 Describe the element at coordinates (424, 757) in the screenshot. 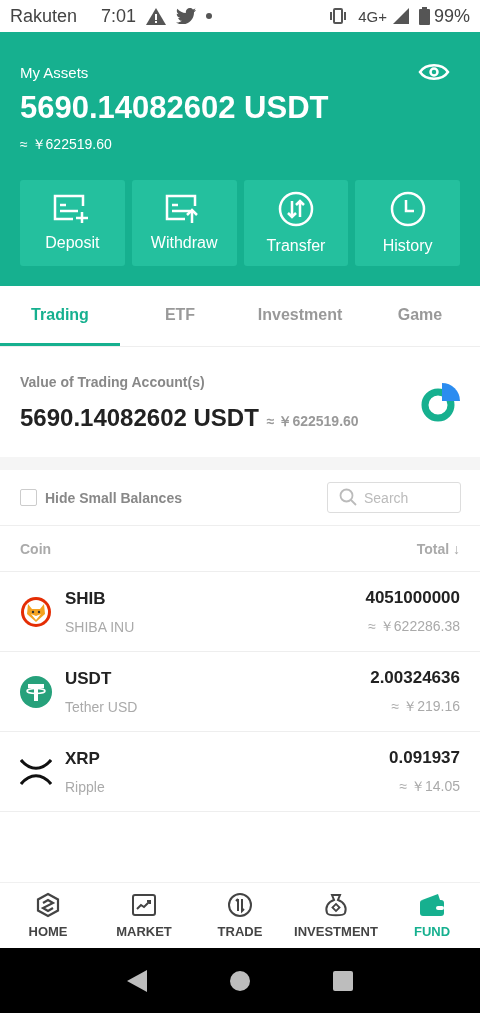

I see `coin-total: 0.091937` at that location.